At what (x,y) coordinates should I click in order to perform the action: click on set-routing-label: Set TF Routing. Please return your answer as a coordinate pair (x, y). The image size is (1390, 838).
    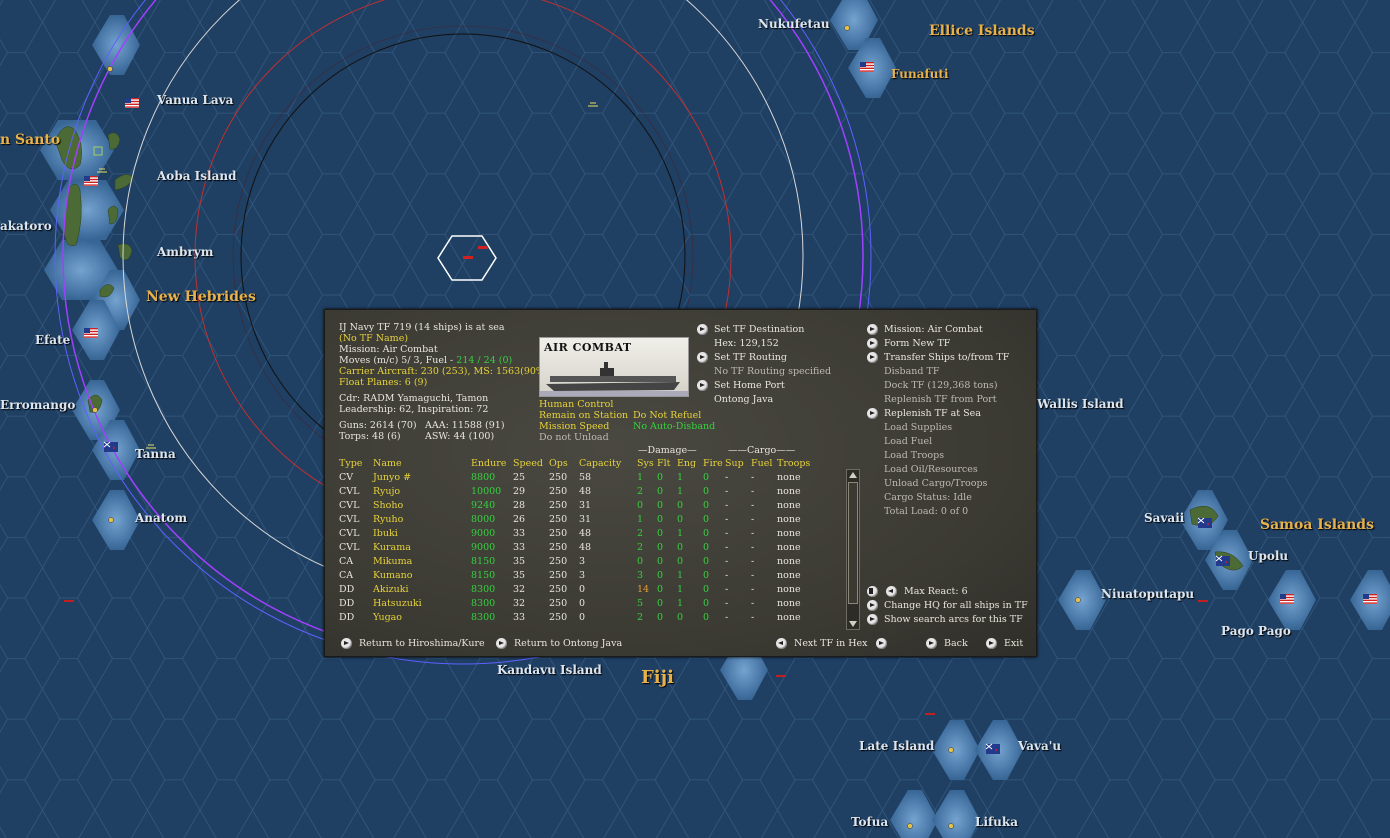
    Looking at the image, I should click on (750, 358).